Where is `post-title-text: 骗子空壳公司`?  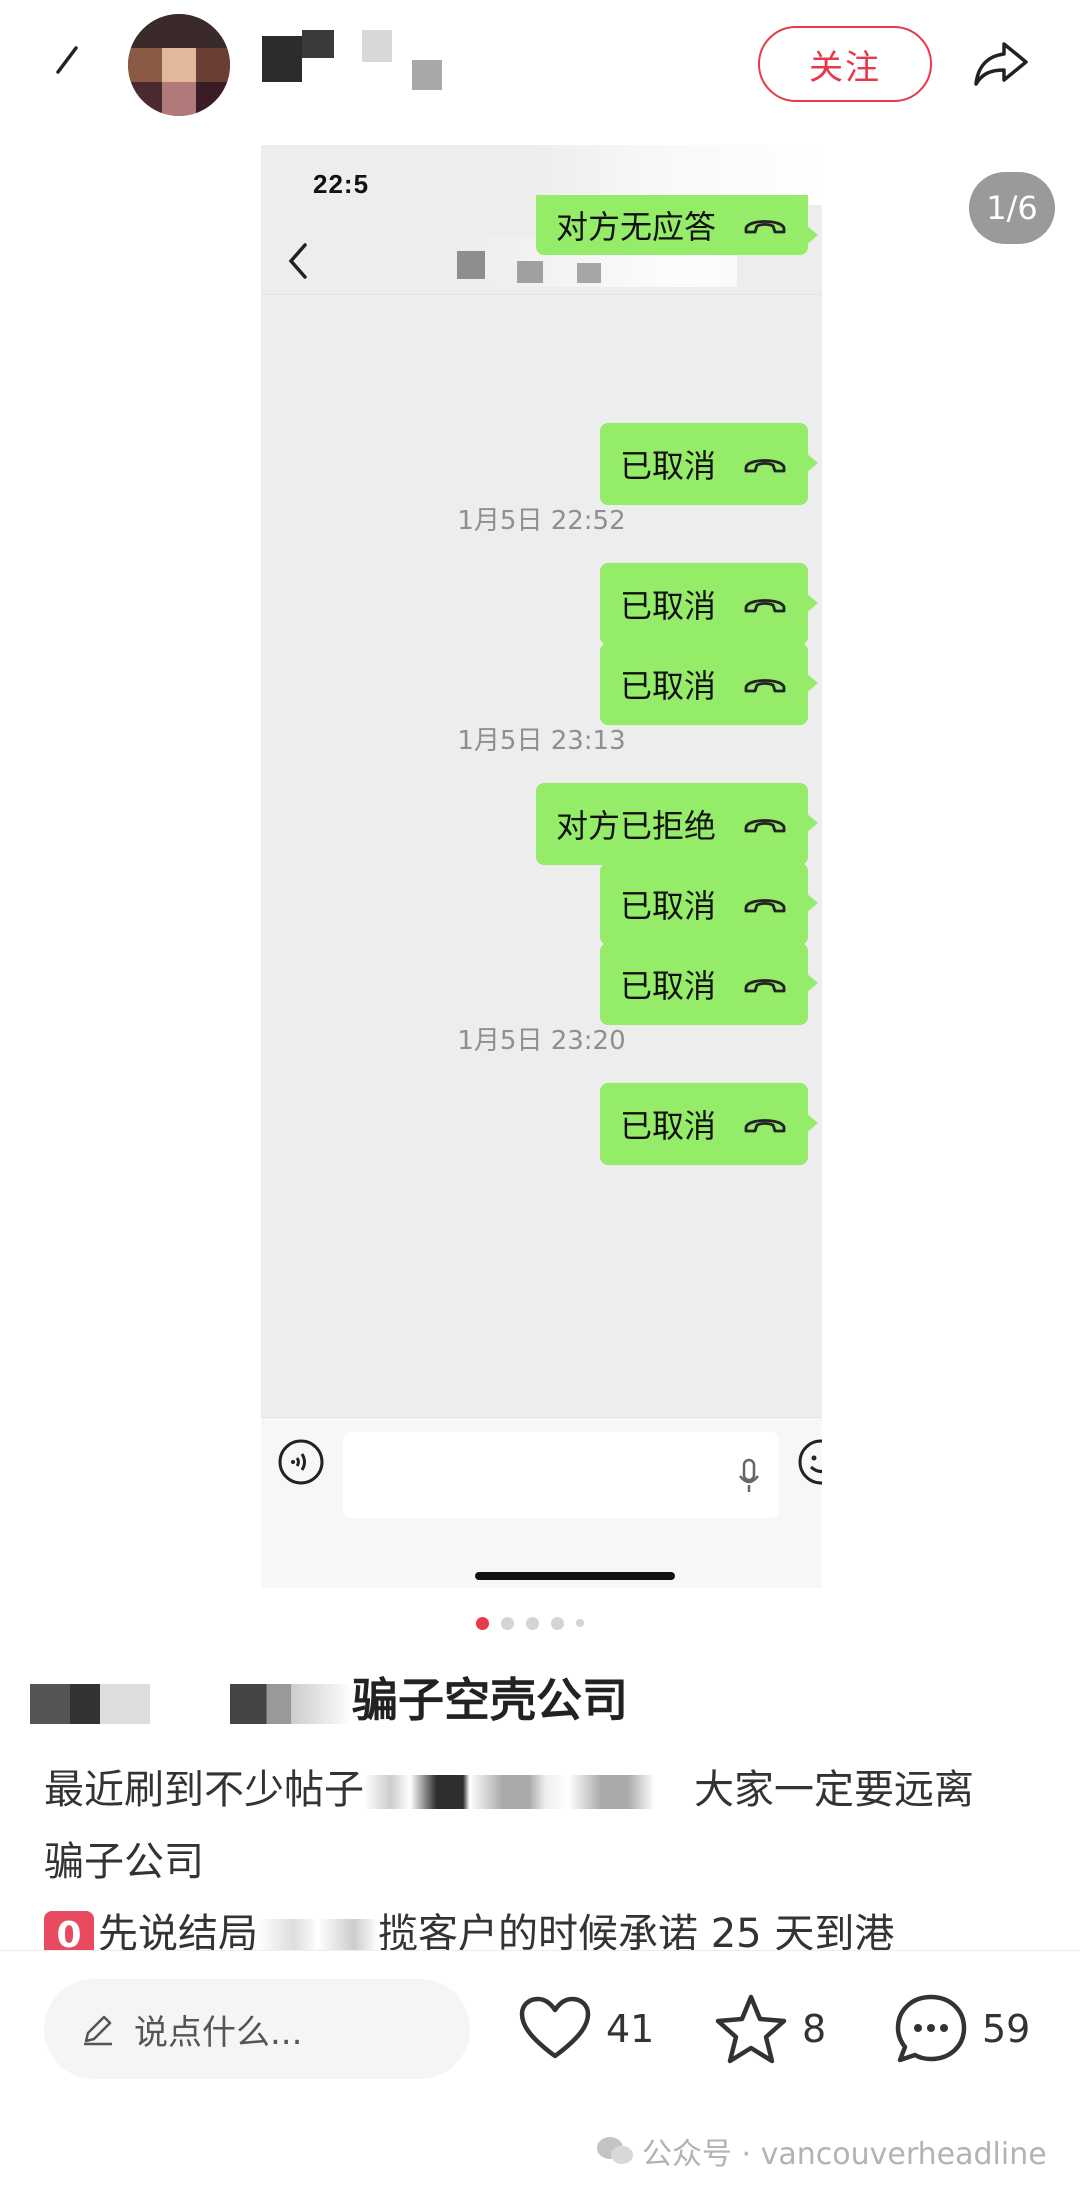
post-title-text: 骗子空壳公司 is located at coordinates (490, 1700).